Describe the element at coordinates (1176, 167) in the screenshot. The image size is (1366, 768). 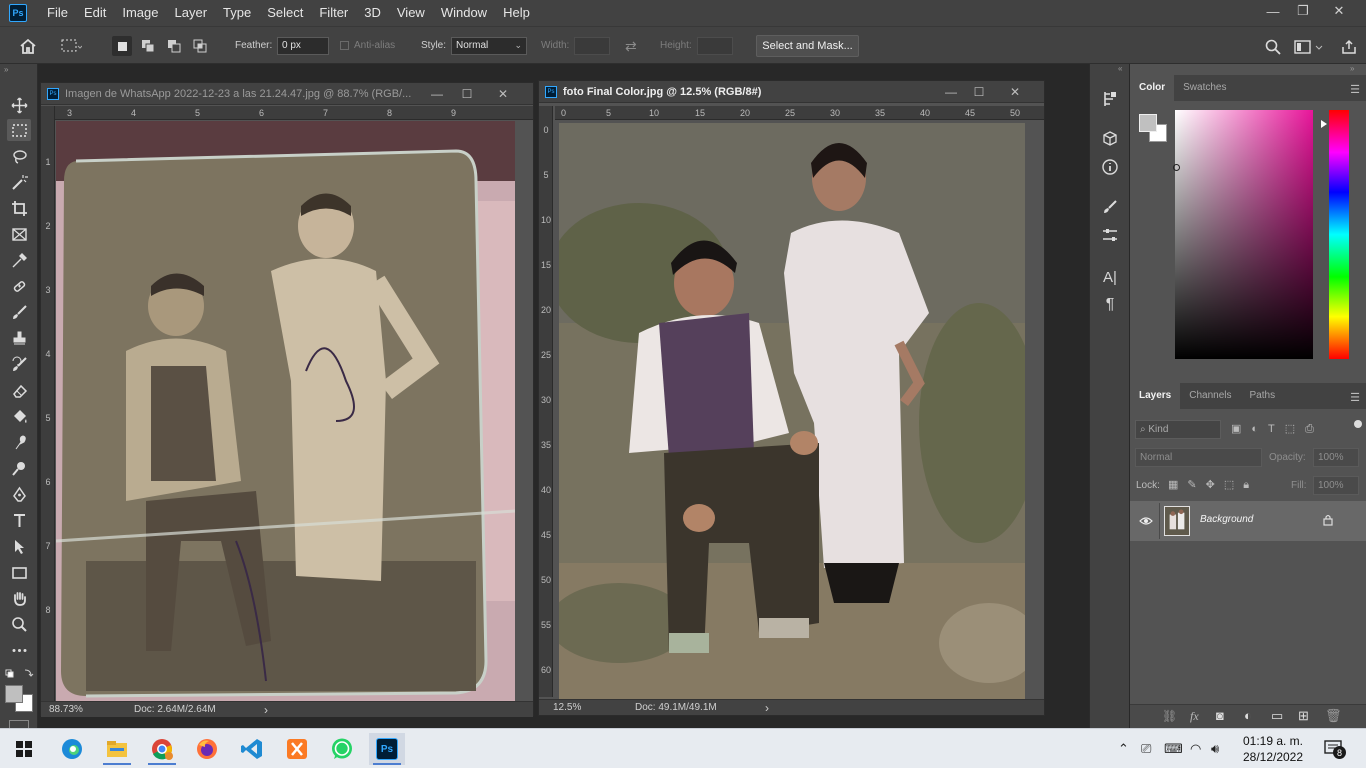
I see `color-picker-cursor` at that location.